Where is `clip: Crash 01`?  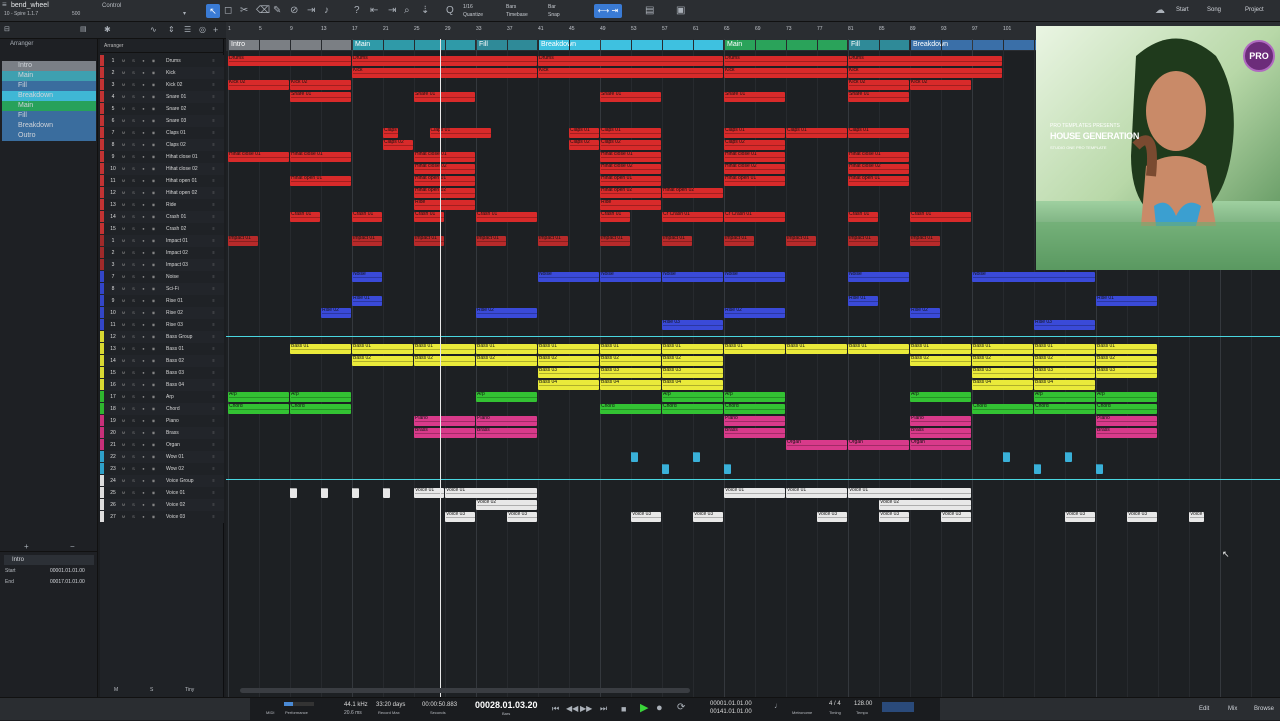
clip: Crash 01 is located at coordinates (305, 217).